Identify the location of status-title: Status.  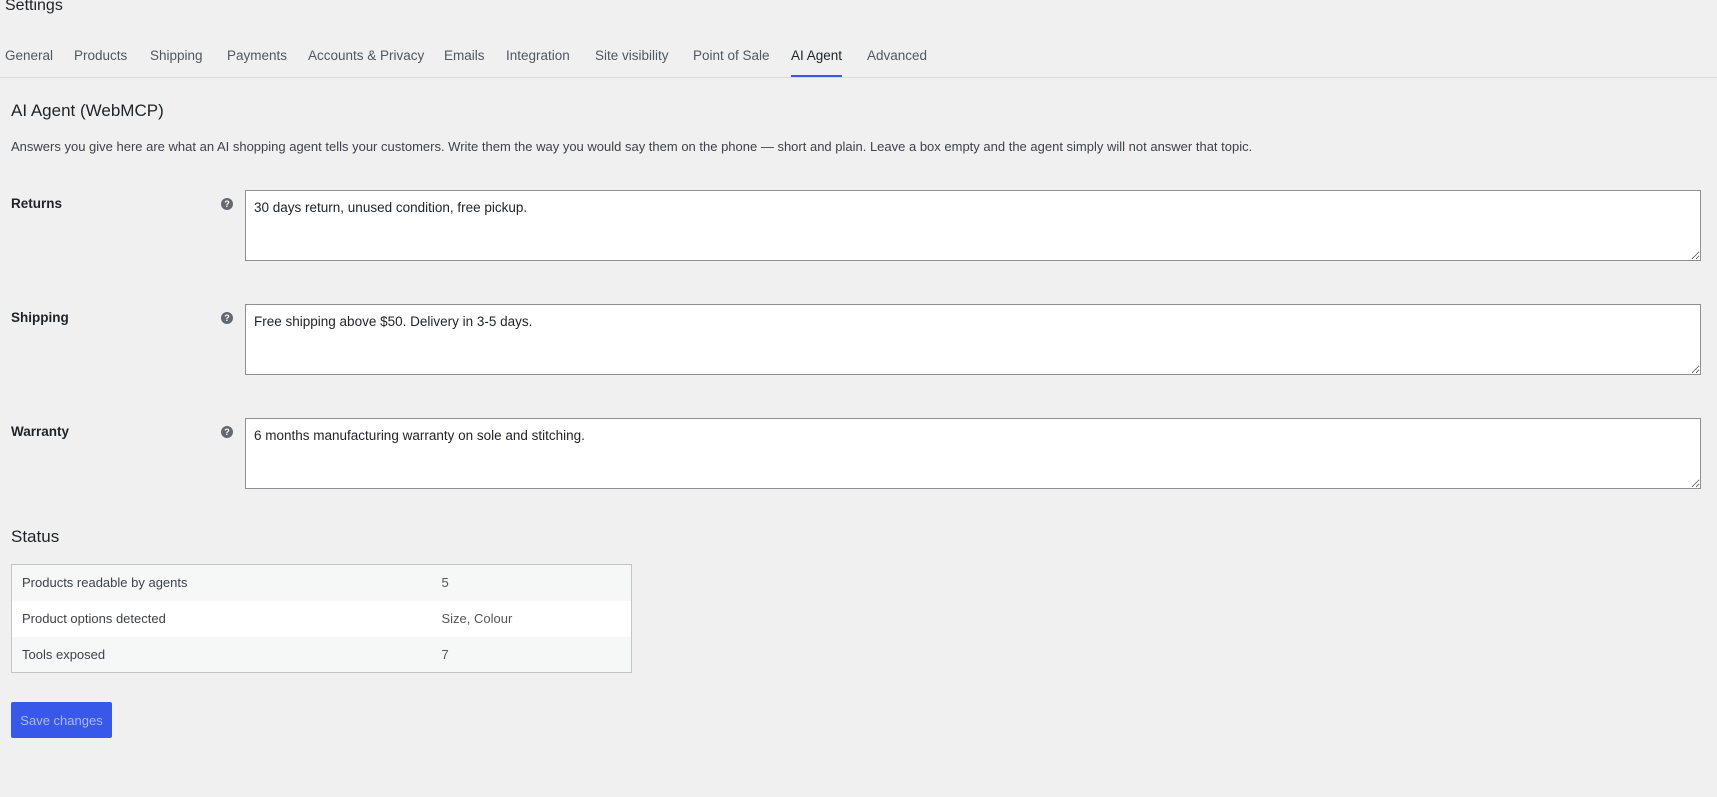
(35, 536).